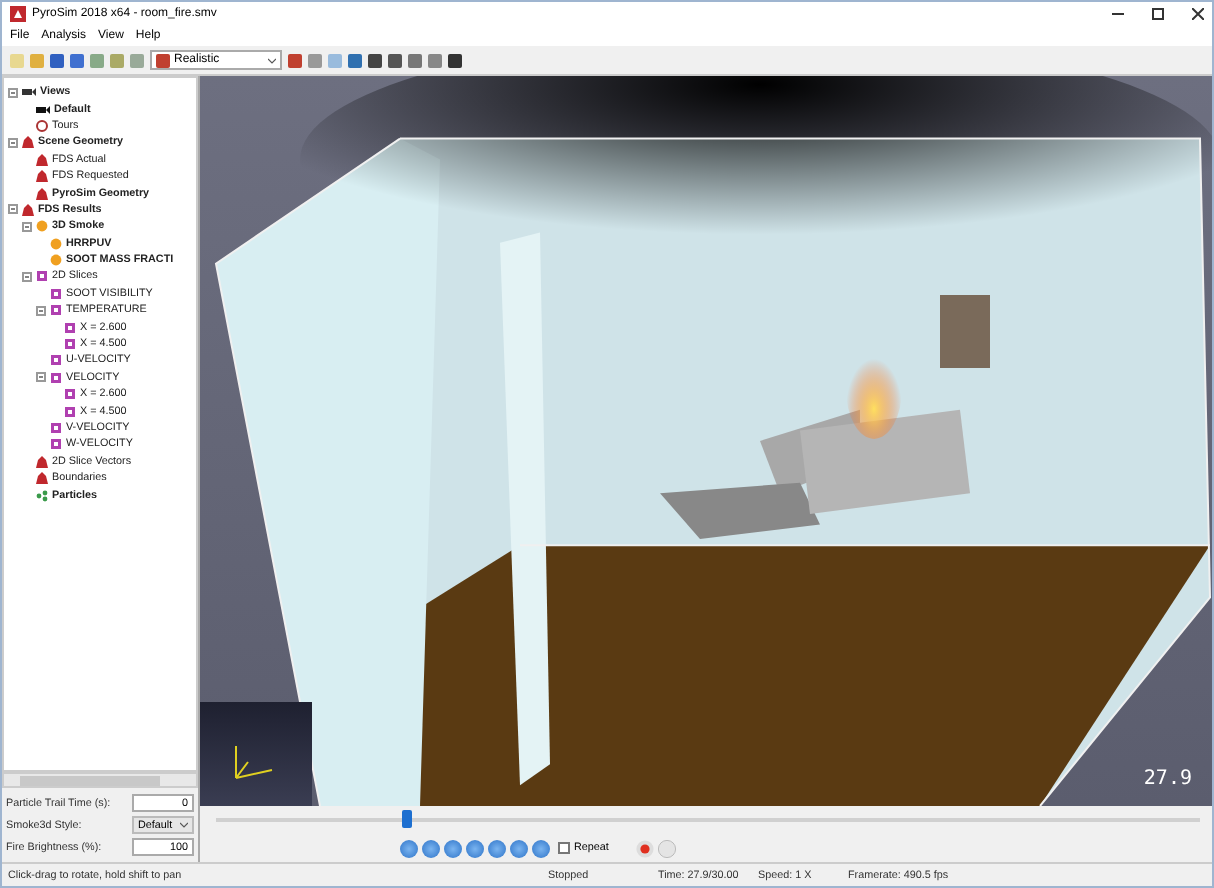 The image size is (1214, 888). I want to click on forward-button, so click(519, 848).